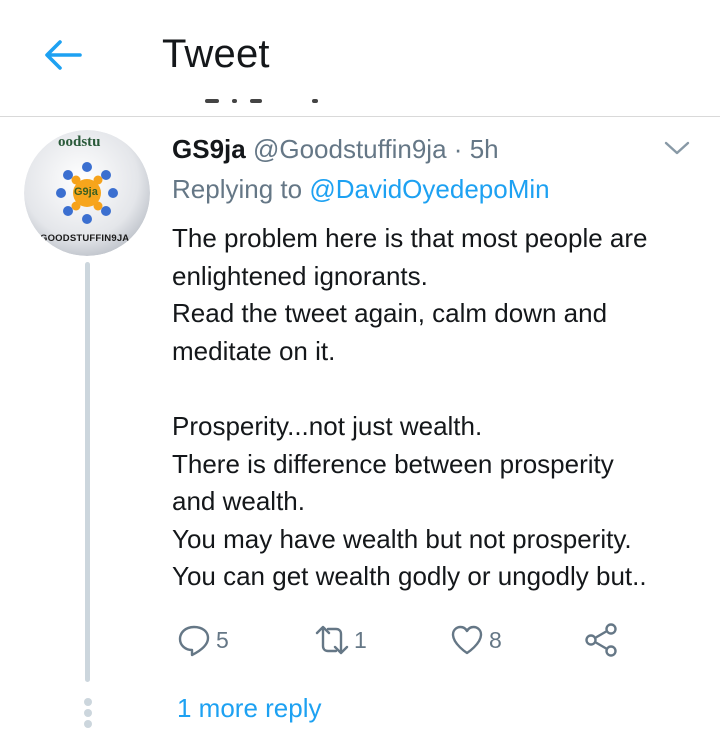 Image resolution: width=720 pixels, height=740 pixels. What do you see at coordinates (87, 472) in the screenshot?
I see `thread-line` at bounding box center [87, 472].